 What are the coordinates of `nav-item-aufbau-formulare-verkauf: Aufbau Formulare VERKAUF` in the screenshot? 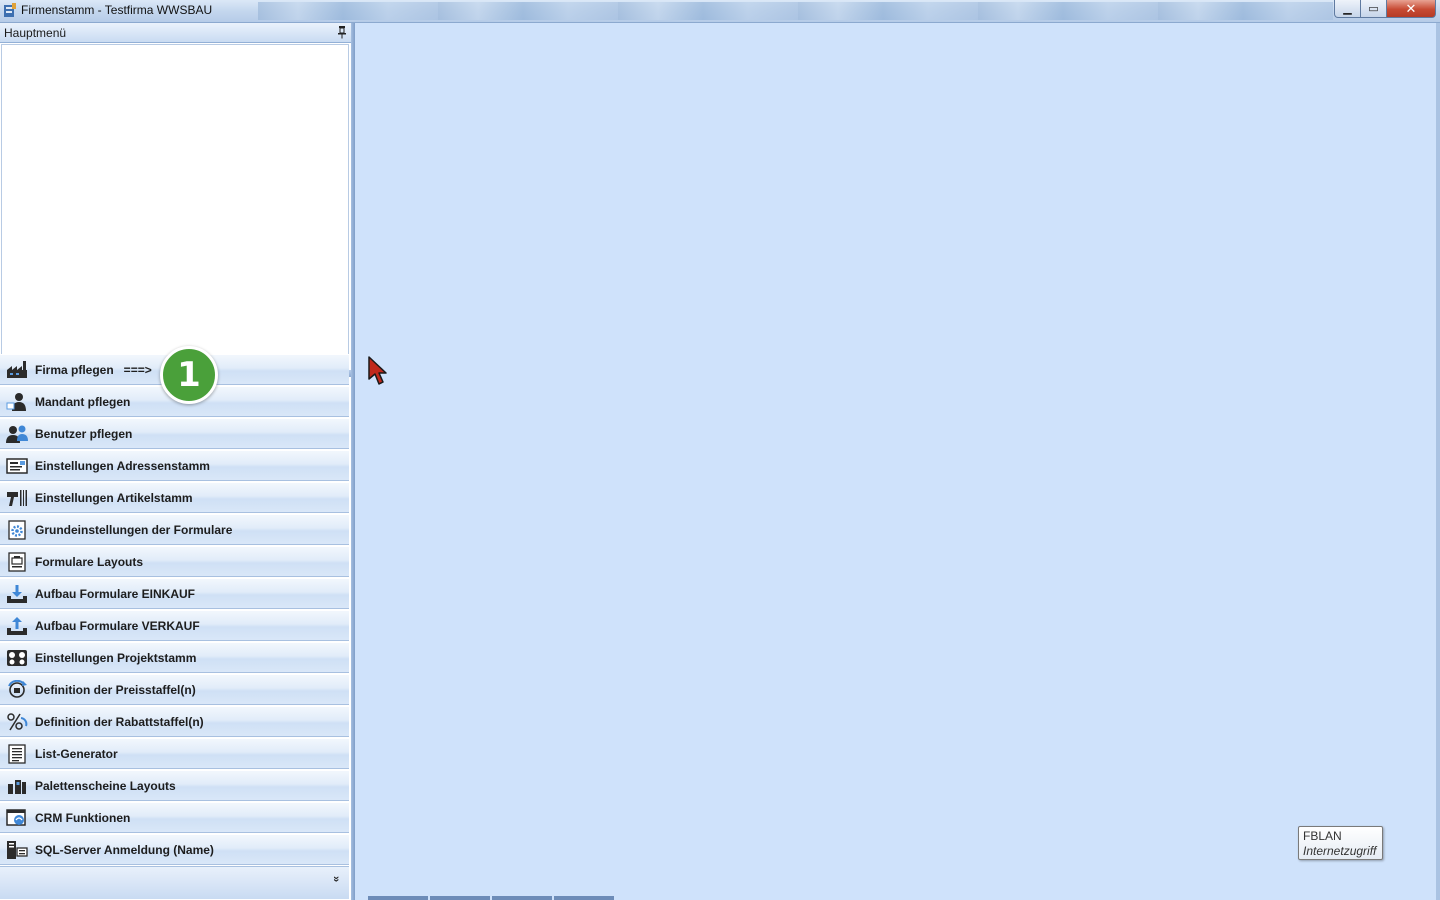 It's located at (174, 625).